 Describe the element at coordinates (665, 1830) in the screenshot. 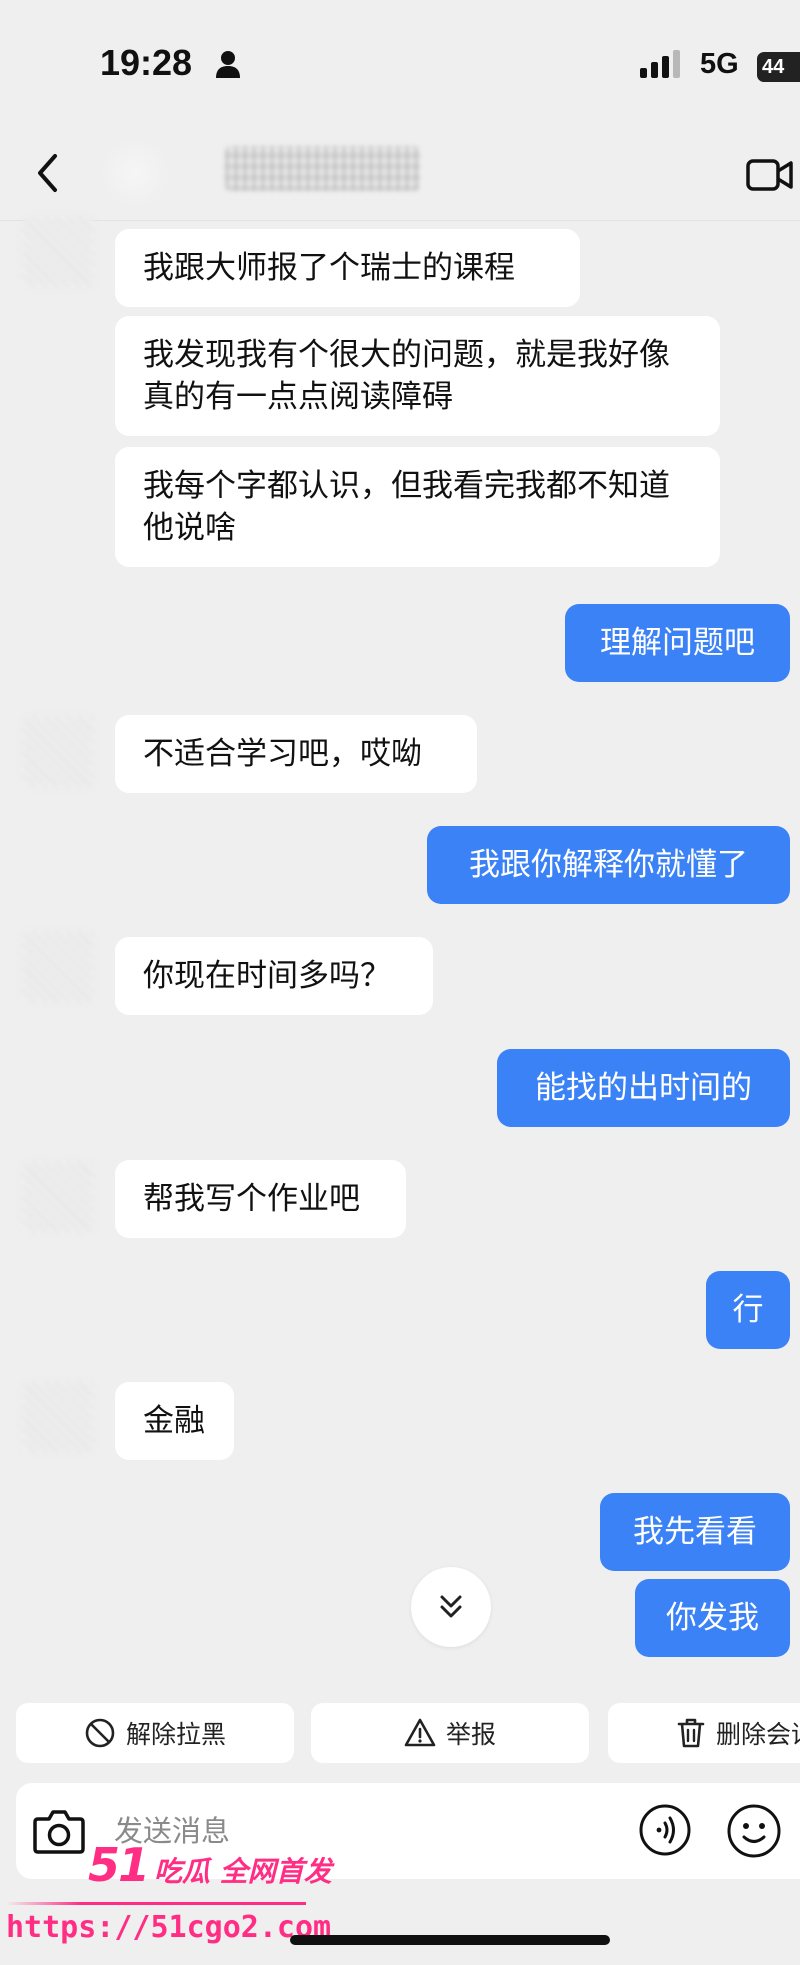

I see `voice-icon` at that location.